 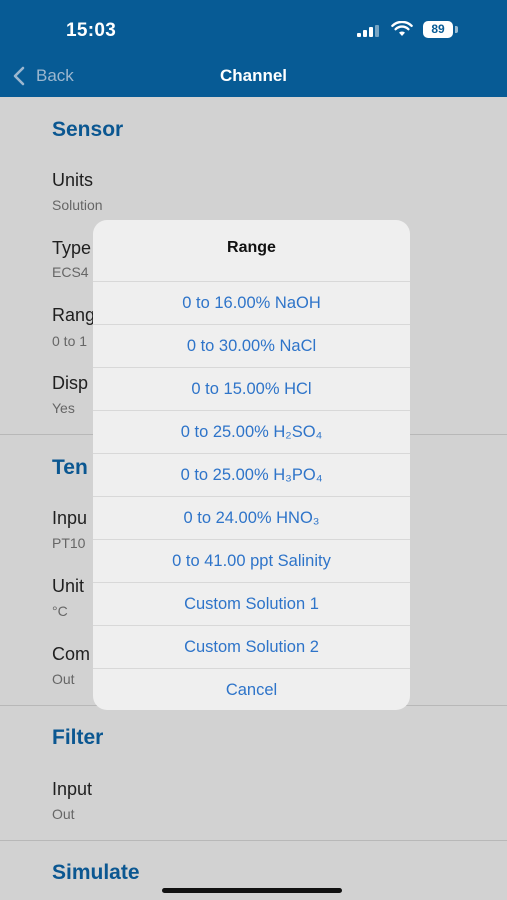 What do you see at coordinates (251, 345) in the screenshot?
I see `range-option-nacl: 0 to 30.00% NaCl` at bounding box center [251, 345].